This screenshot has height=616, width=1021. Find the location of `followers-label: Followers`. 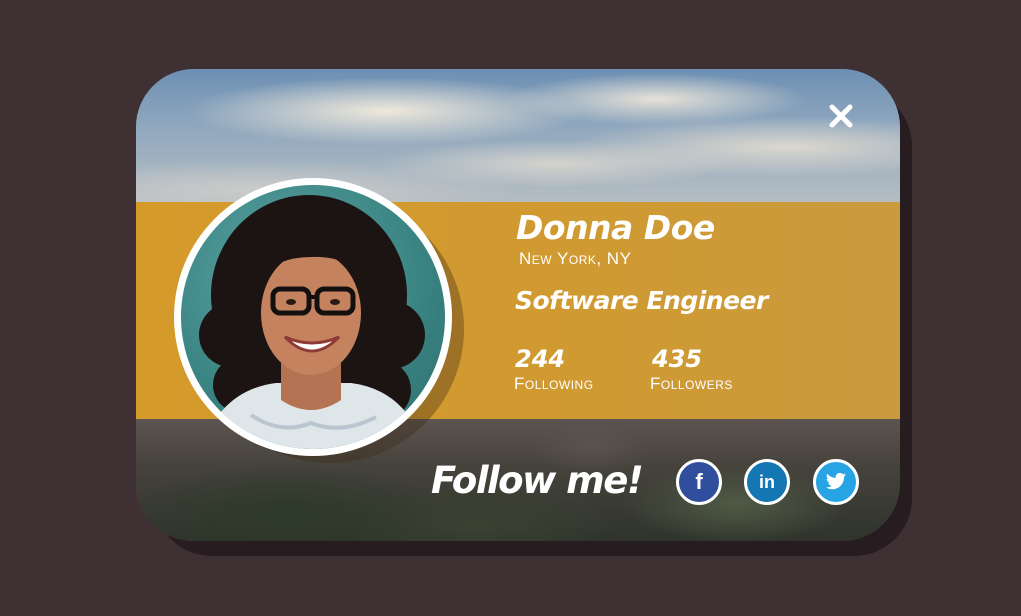

followers-label: Followers is located at coordinates (691, 383).